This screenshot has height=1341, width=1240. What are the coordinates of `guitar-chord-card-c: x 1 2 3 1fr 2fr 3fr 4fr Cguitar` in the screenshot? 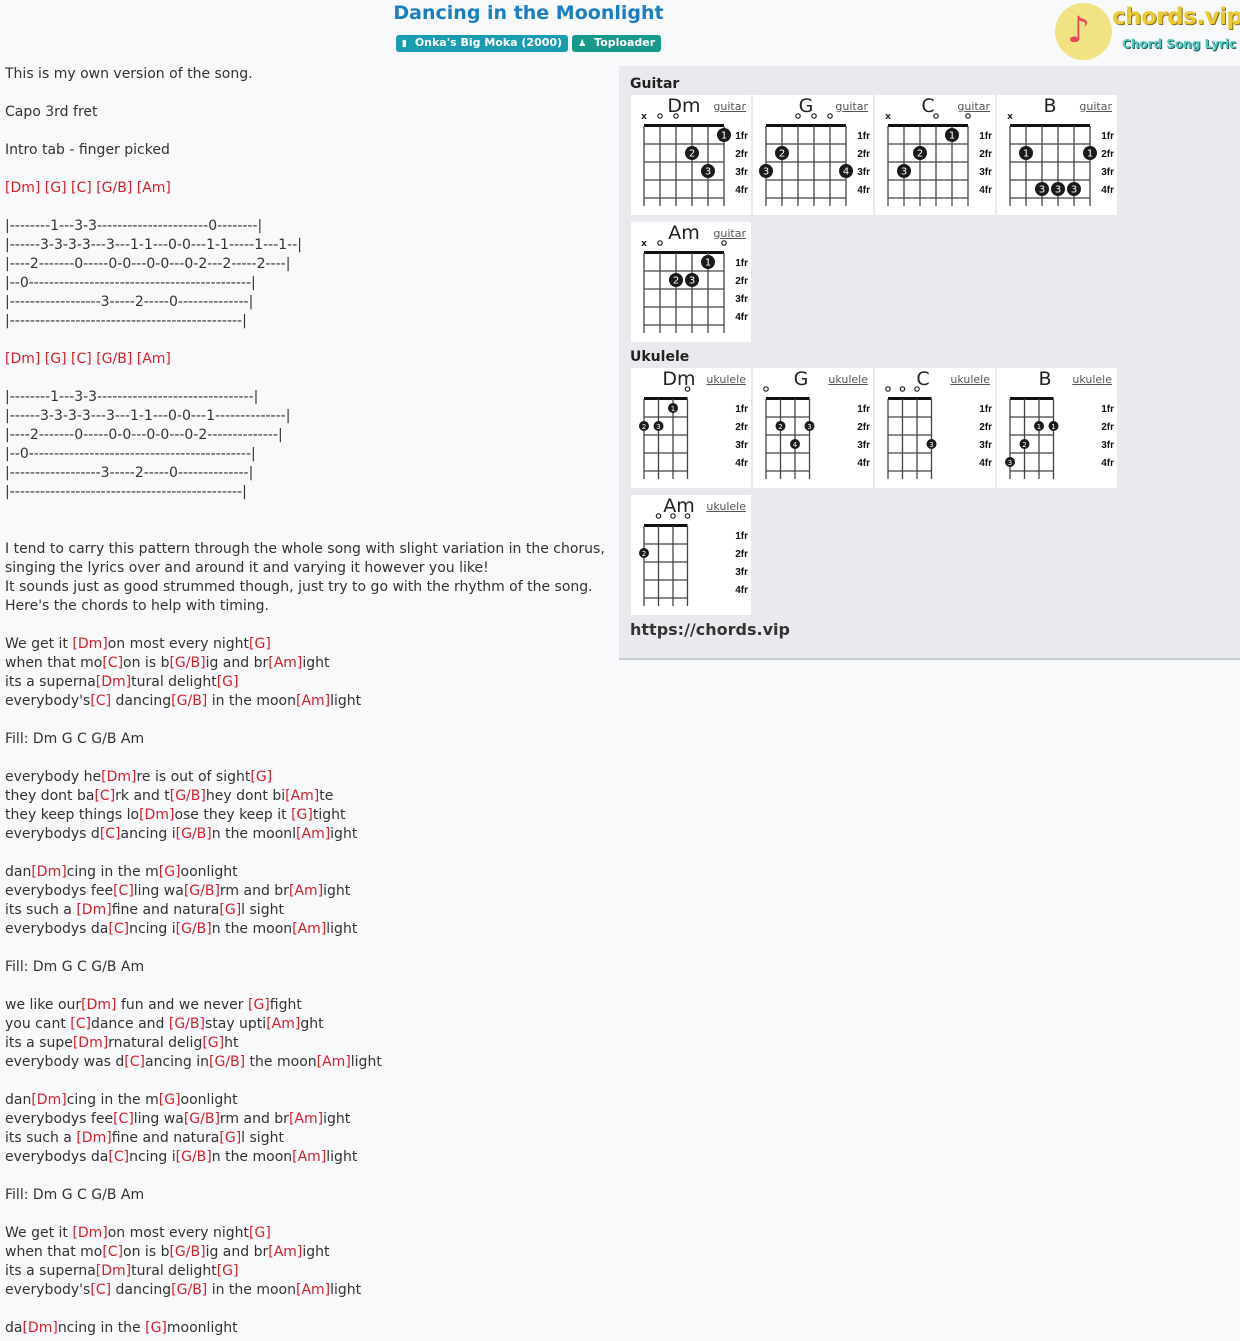 It's located at (935, 155).